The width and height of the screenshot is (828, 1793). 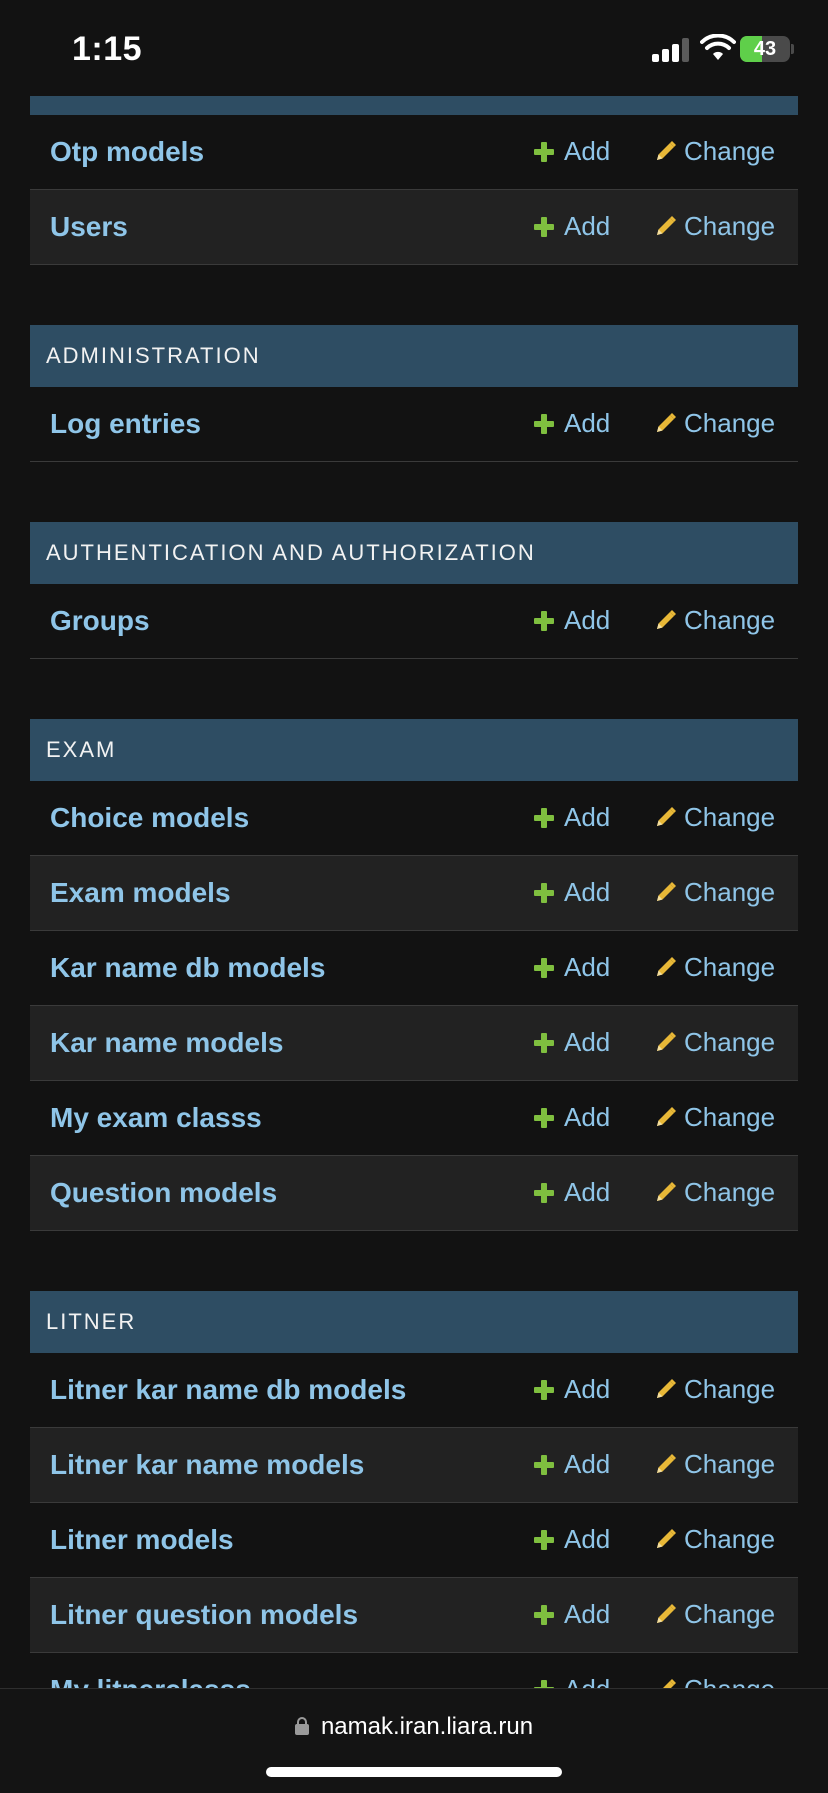 What do you see at coordinates (142, 1540) in the screenshot?
I see `model-link: Litner models` at bounding box center [142, 1540].